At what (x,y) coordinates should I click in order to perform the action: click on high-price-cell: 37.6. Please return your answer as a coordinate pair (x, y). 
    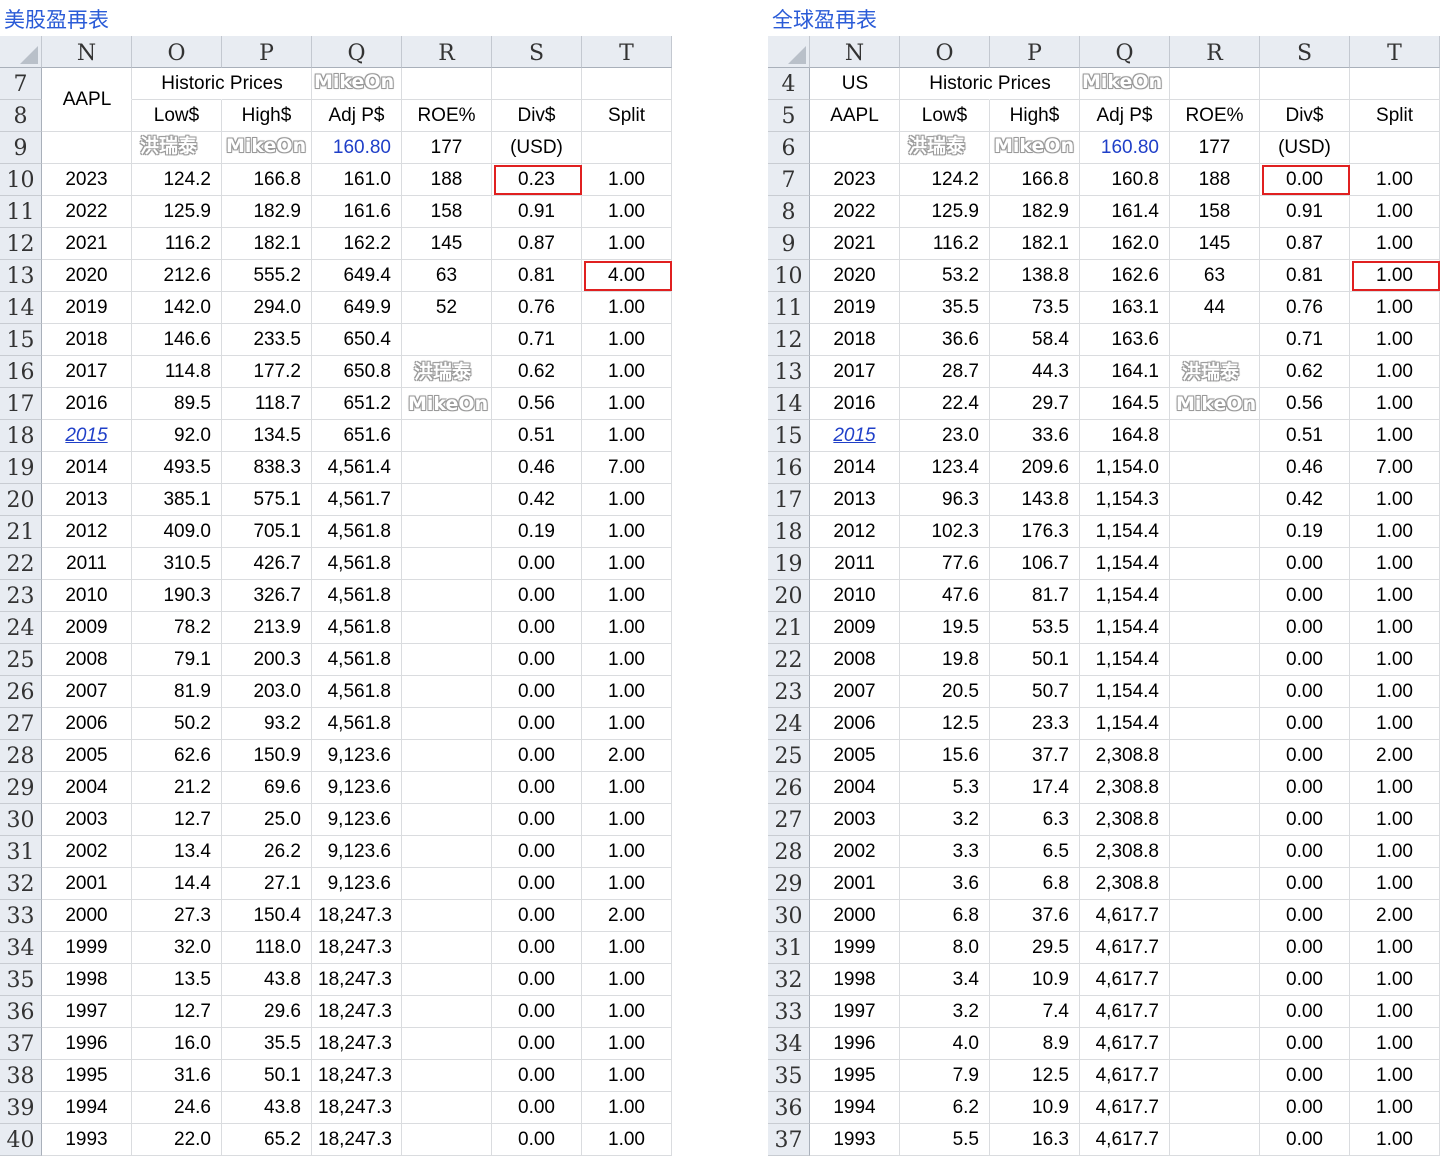
    Looking at the image, I should click on (1035, 916).